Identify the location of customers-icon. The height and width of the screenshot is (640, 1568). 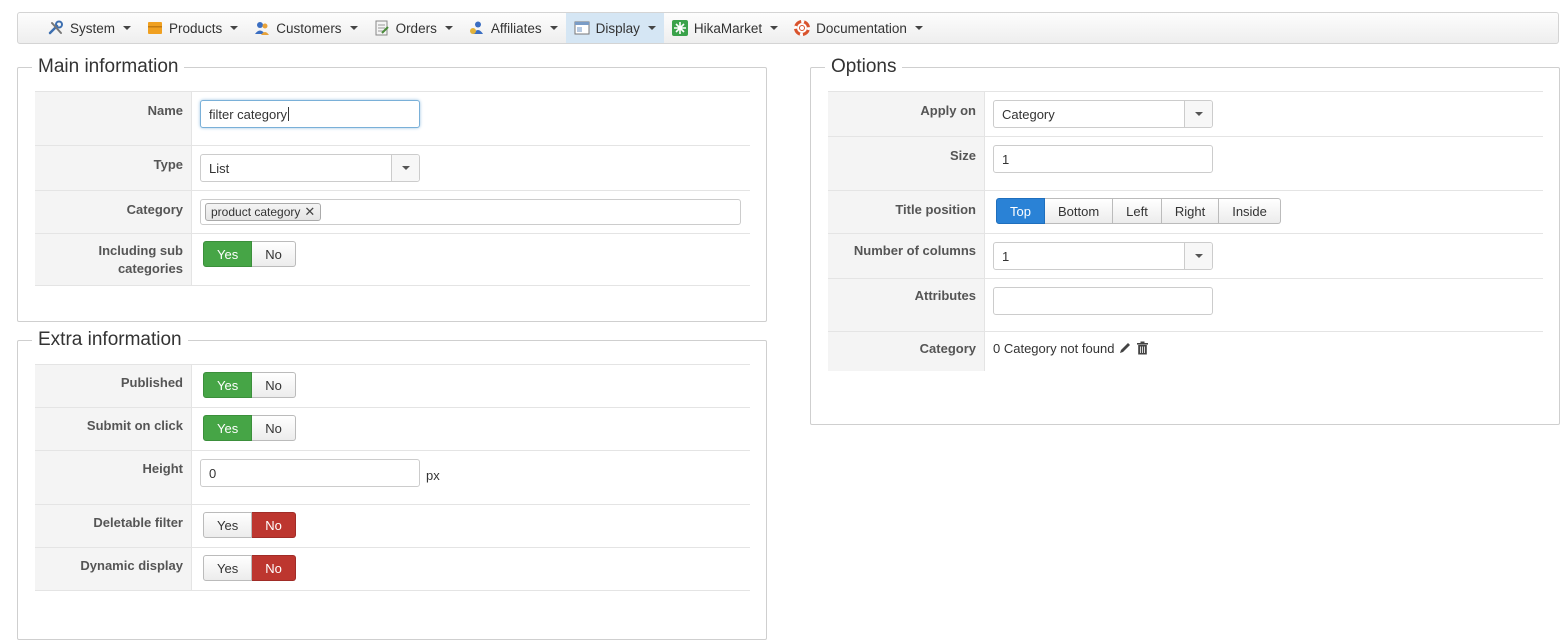
(262, 28).